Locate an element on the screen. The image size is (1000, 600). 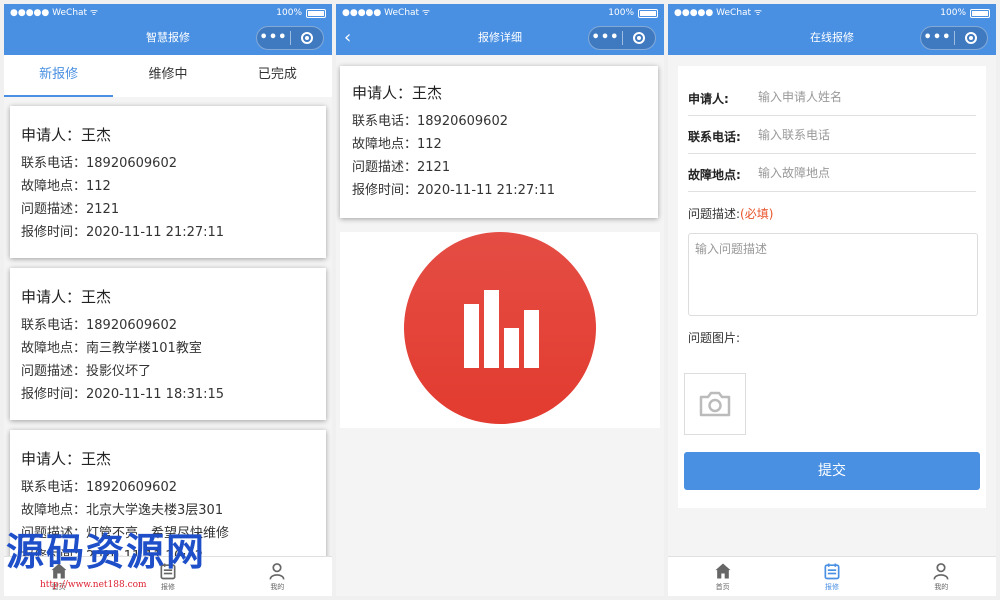
tab-bar: 首页 报修 我的 is located at coordinates (832, 576).